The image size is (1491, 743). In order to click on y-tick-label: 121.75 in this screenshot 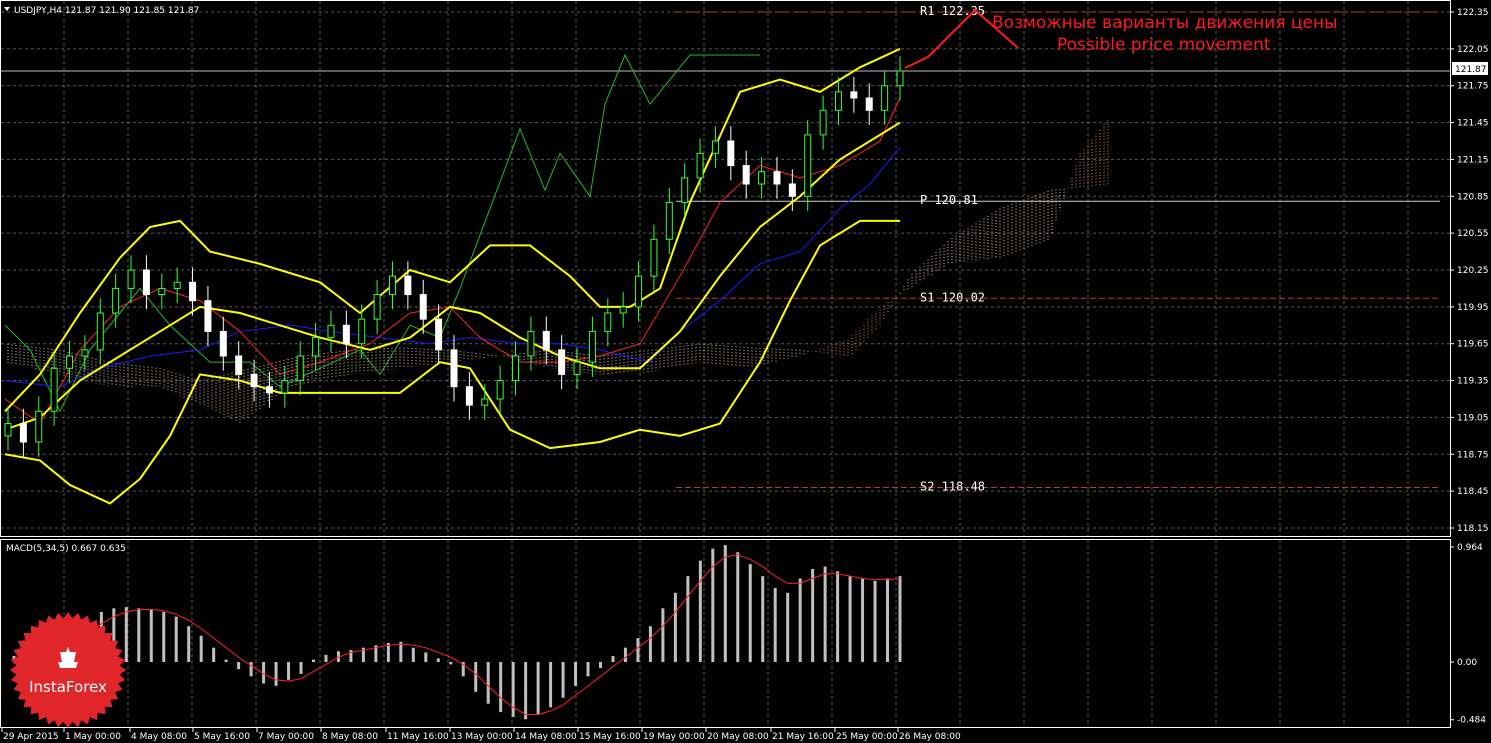, I will do `click(1473, 87)`.